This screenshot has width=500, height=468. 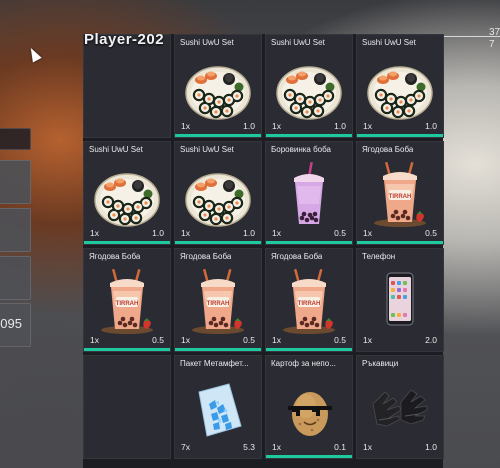 I want to click on left-panel-value-box: 095, so click(x=15, y=325).